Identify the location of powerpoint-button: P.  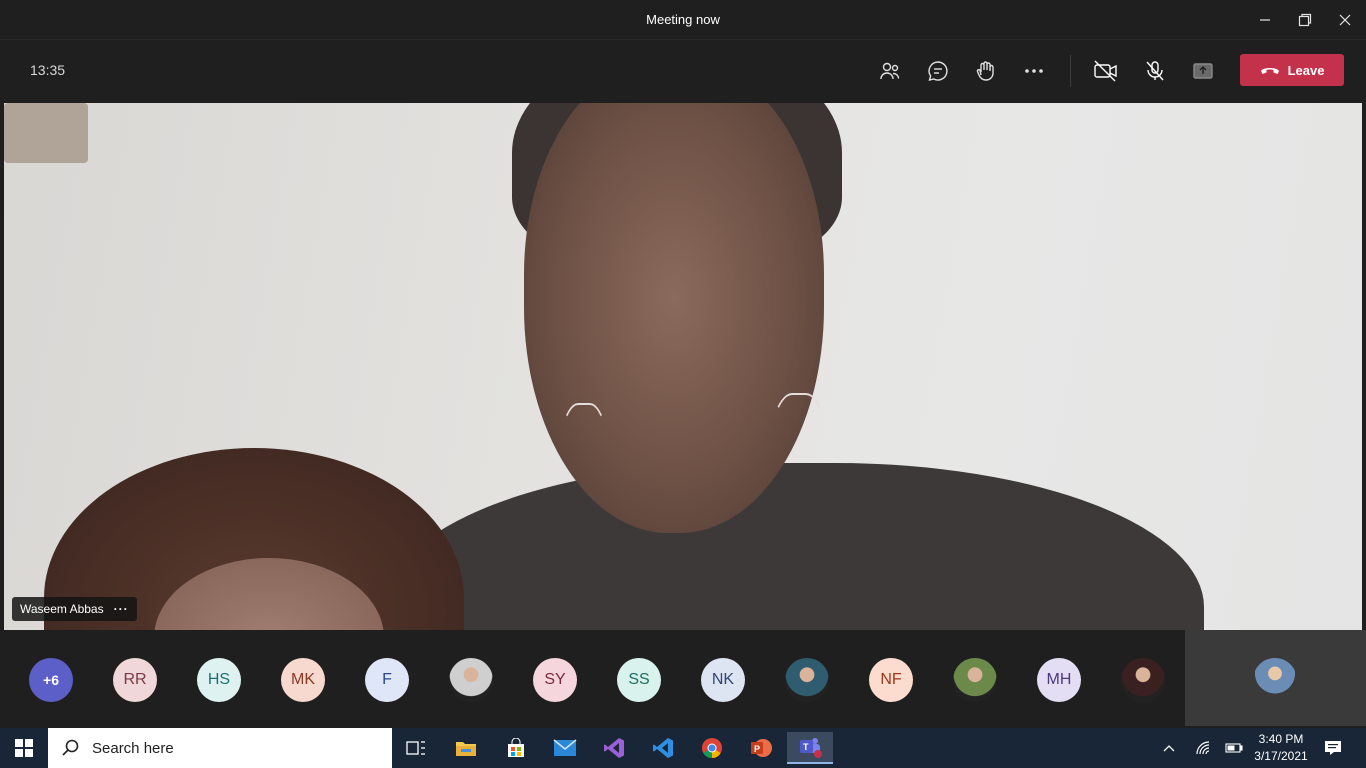
(761, 748).